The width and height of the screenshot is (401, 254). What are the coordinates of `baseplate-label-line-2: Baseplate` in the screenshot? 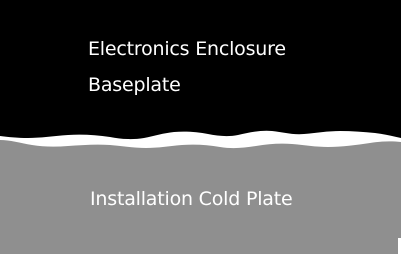 It's located at (134, 85).